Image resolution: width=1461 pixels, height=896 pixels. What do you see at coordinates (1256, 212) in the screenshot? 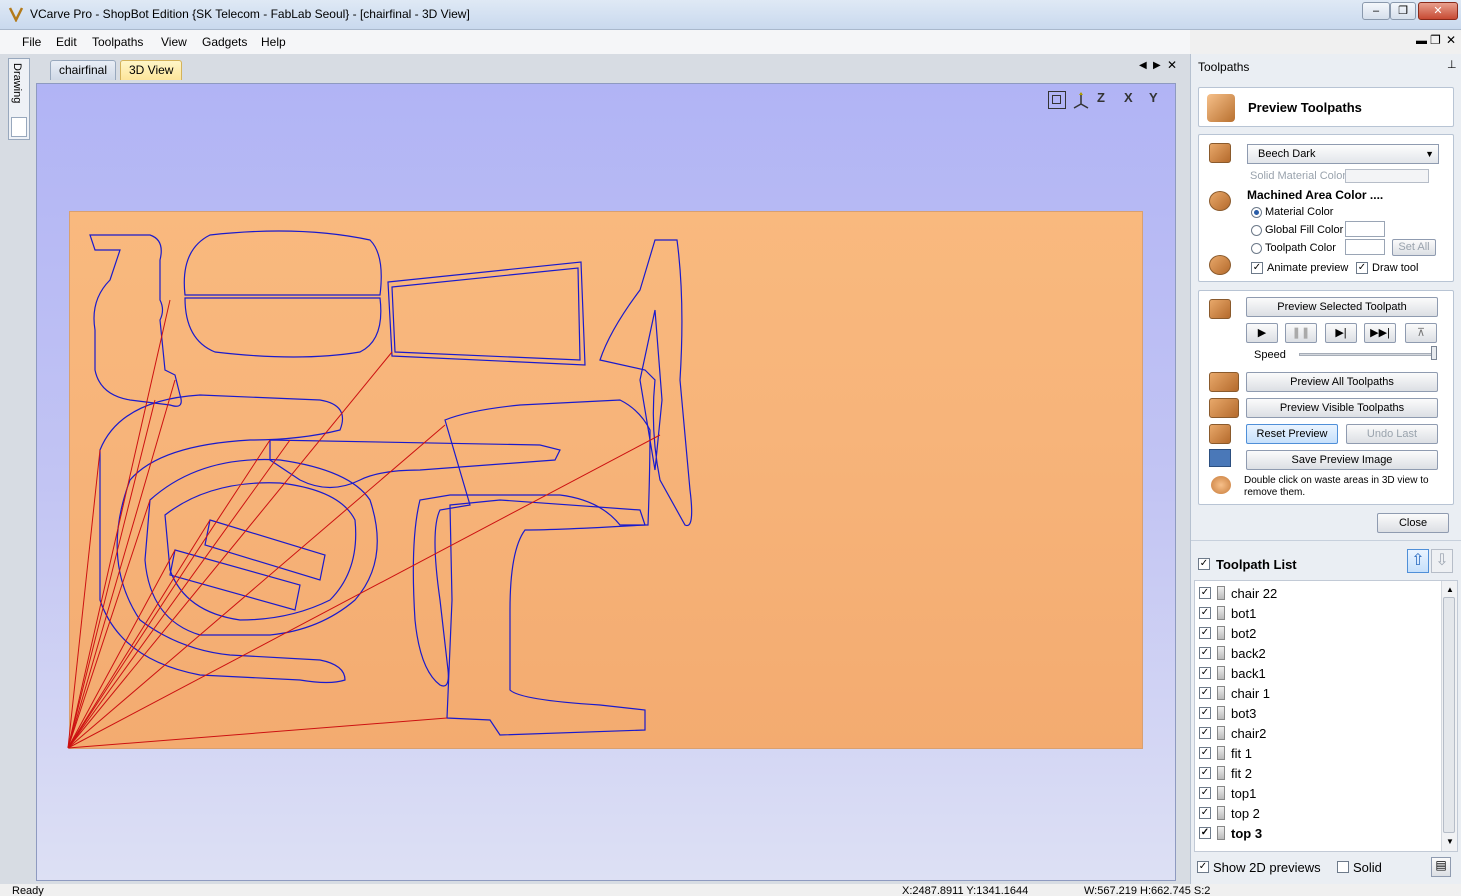
I see `radio-material-color` at bounding box center [1256, 212].